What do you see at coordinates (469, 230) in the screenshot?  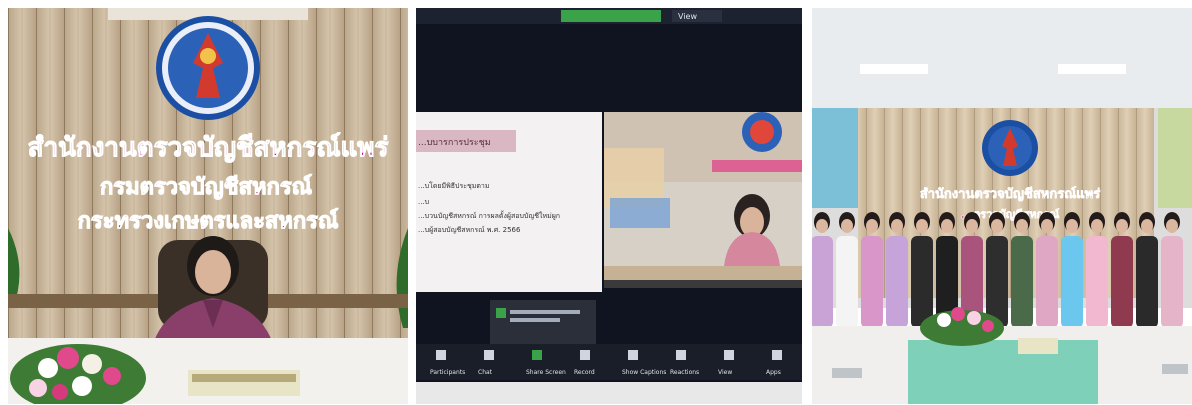 I see `slide-line-4: ...บผู้สอบบัญชีสหกรณ์ พ.ศ. 2566` at bounding box center [469, 230].